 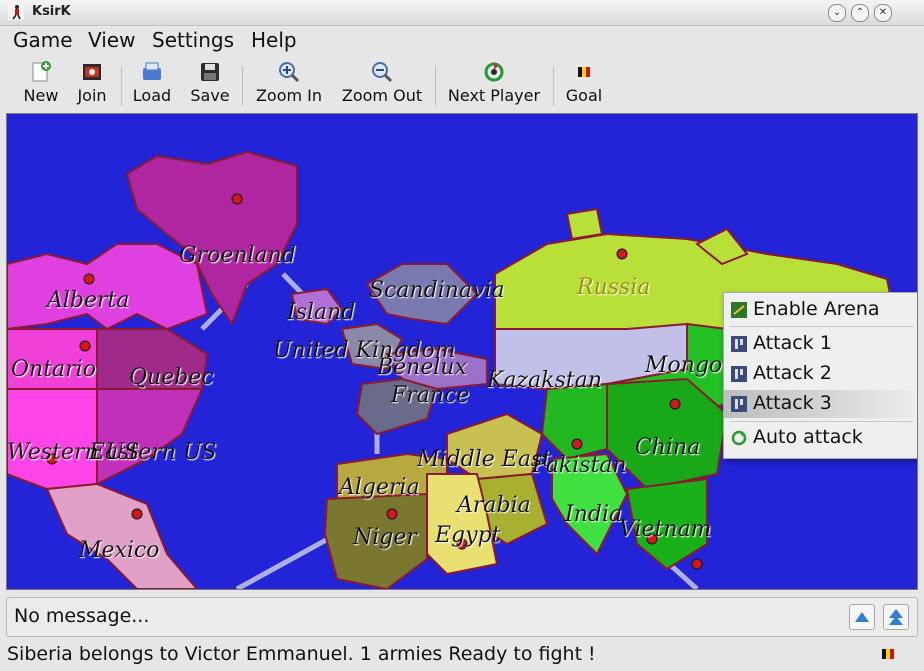 I want to click on join-label: Join, so click(x=92, y=95).